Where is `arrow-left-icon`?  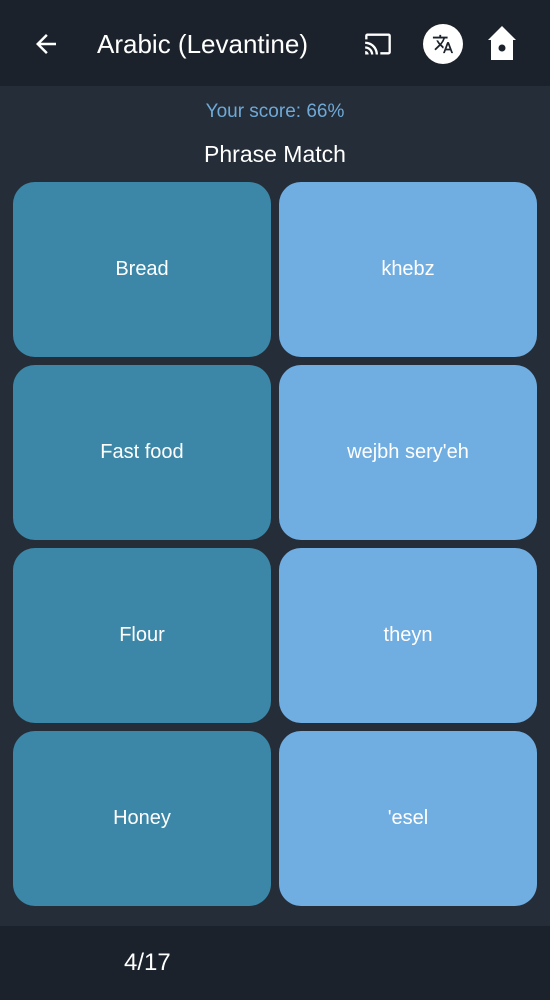 arrow-left-icon is located at coordinates (46, 44).